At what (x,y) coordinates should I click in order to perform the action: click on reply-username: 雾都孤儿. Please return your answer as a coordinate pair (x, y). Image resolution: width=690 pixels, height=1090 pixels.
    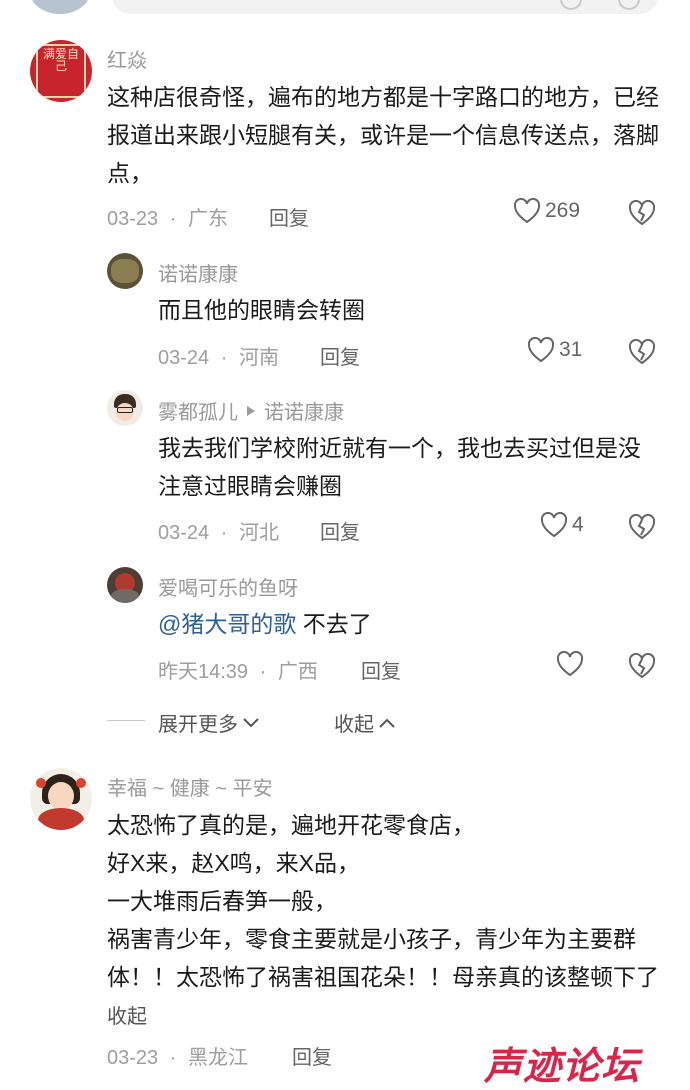
    Looking at the image, I should click on (198, 410).